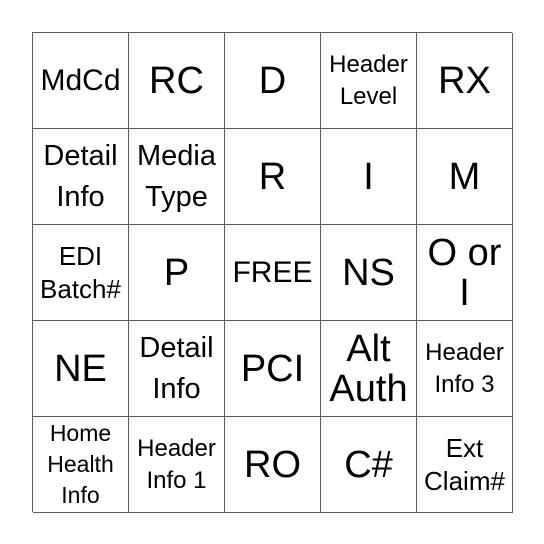 The image size is (544, 544). I want to click on bingo-cell: NS, so click(369, 273).